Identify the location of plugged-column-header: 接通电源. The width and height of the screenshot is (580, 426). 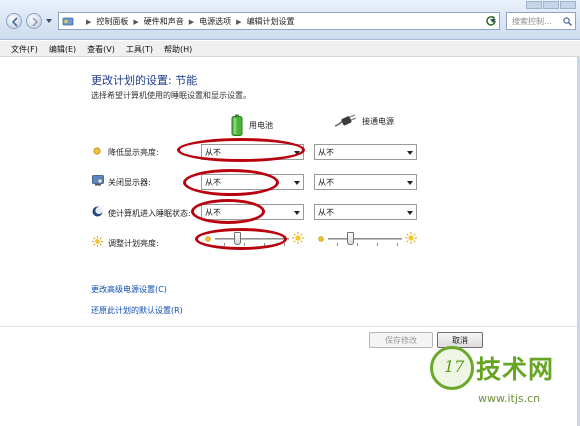
(364, 121).